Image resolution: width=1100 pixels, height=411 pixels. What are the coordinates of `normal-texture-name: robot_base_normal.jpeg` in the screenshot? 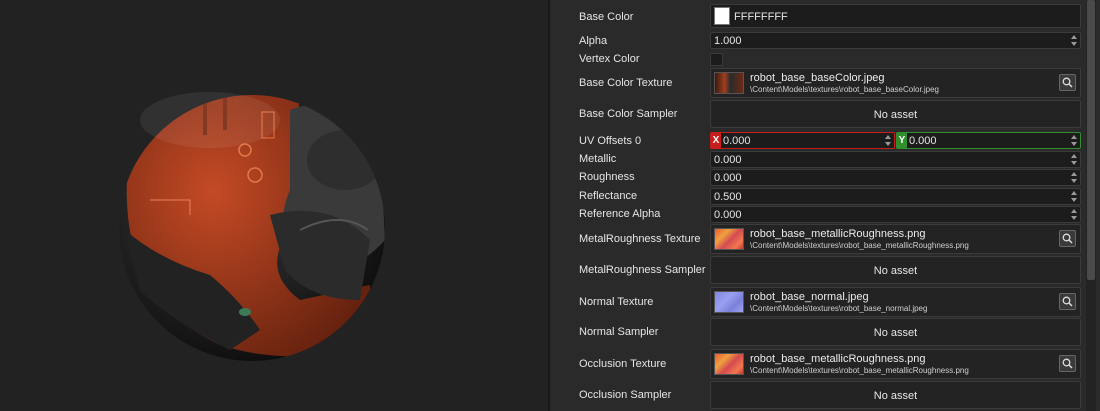 It's located at (809, 297).